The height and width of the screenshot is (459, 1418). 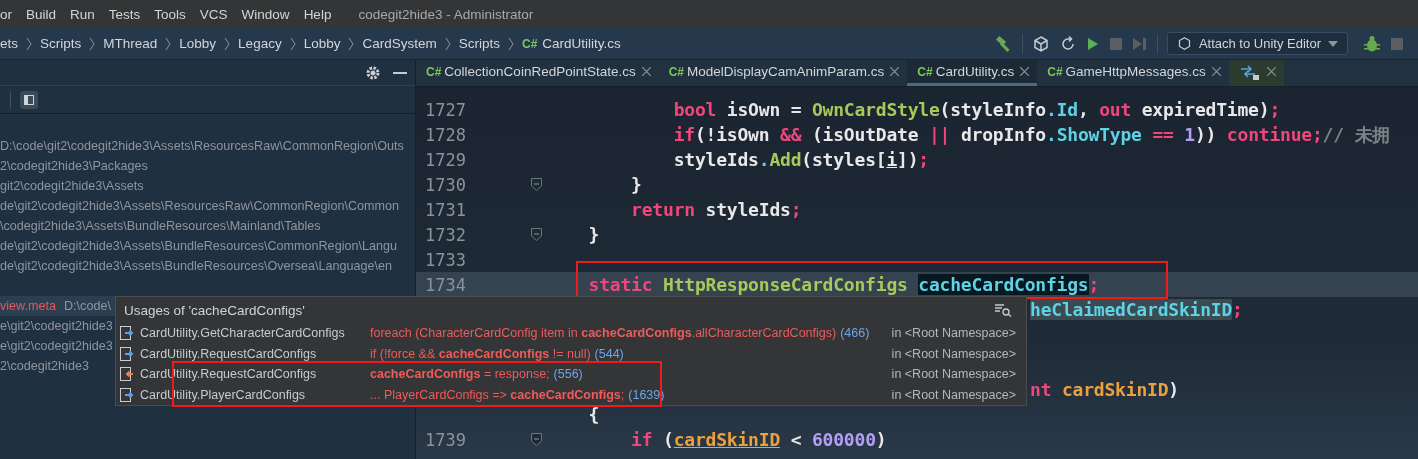 I want to click on file-path: \codegit2hide3\Assets\BundleResources\Mainland\Tables, so click(x=160, y=226).